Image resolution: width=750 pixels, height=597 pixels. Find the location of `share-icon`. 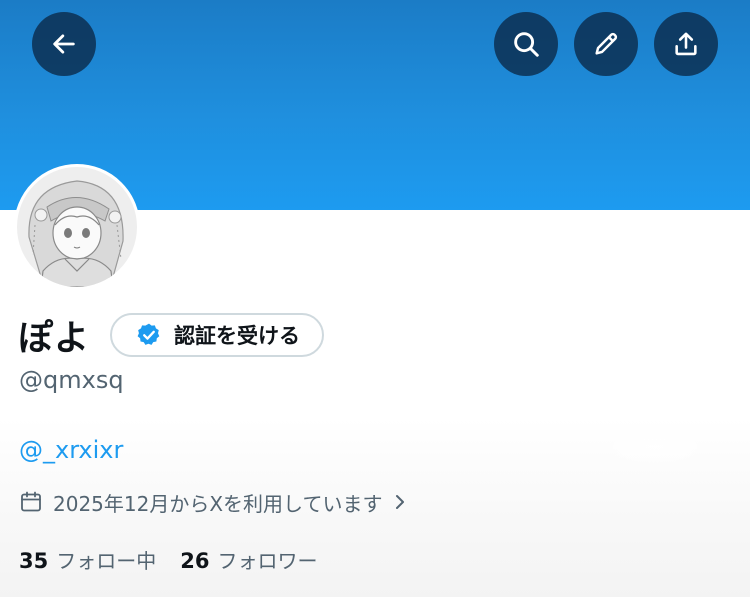

share-icon is located at coordinates (686, 44).